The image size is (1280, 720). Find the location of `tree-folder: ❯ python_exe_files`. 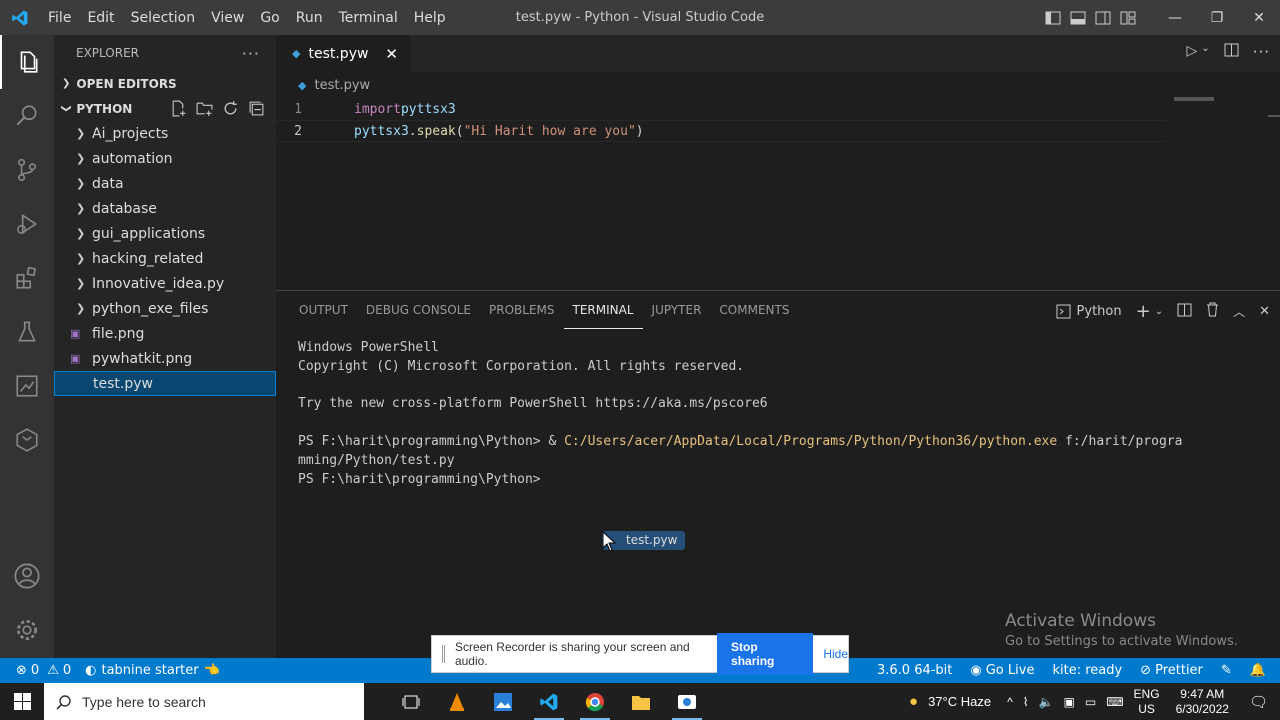

tree-folder: ❯ python_exe_files is located at coordinates (165, 308).